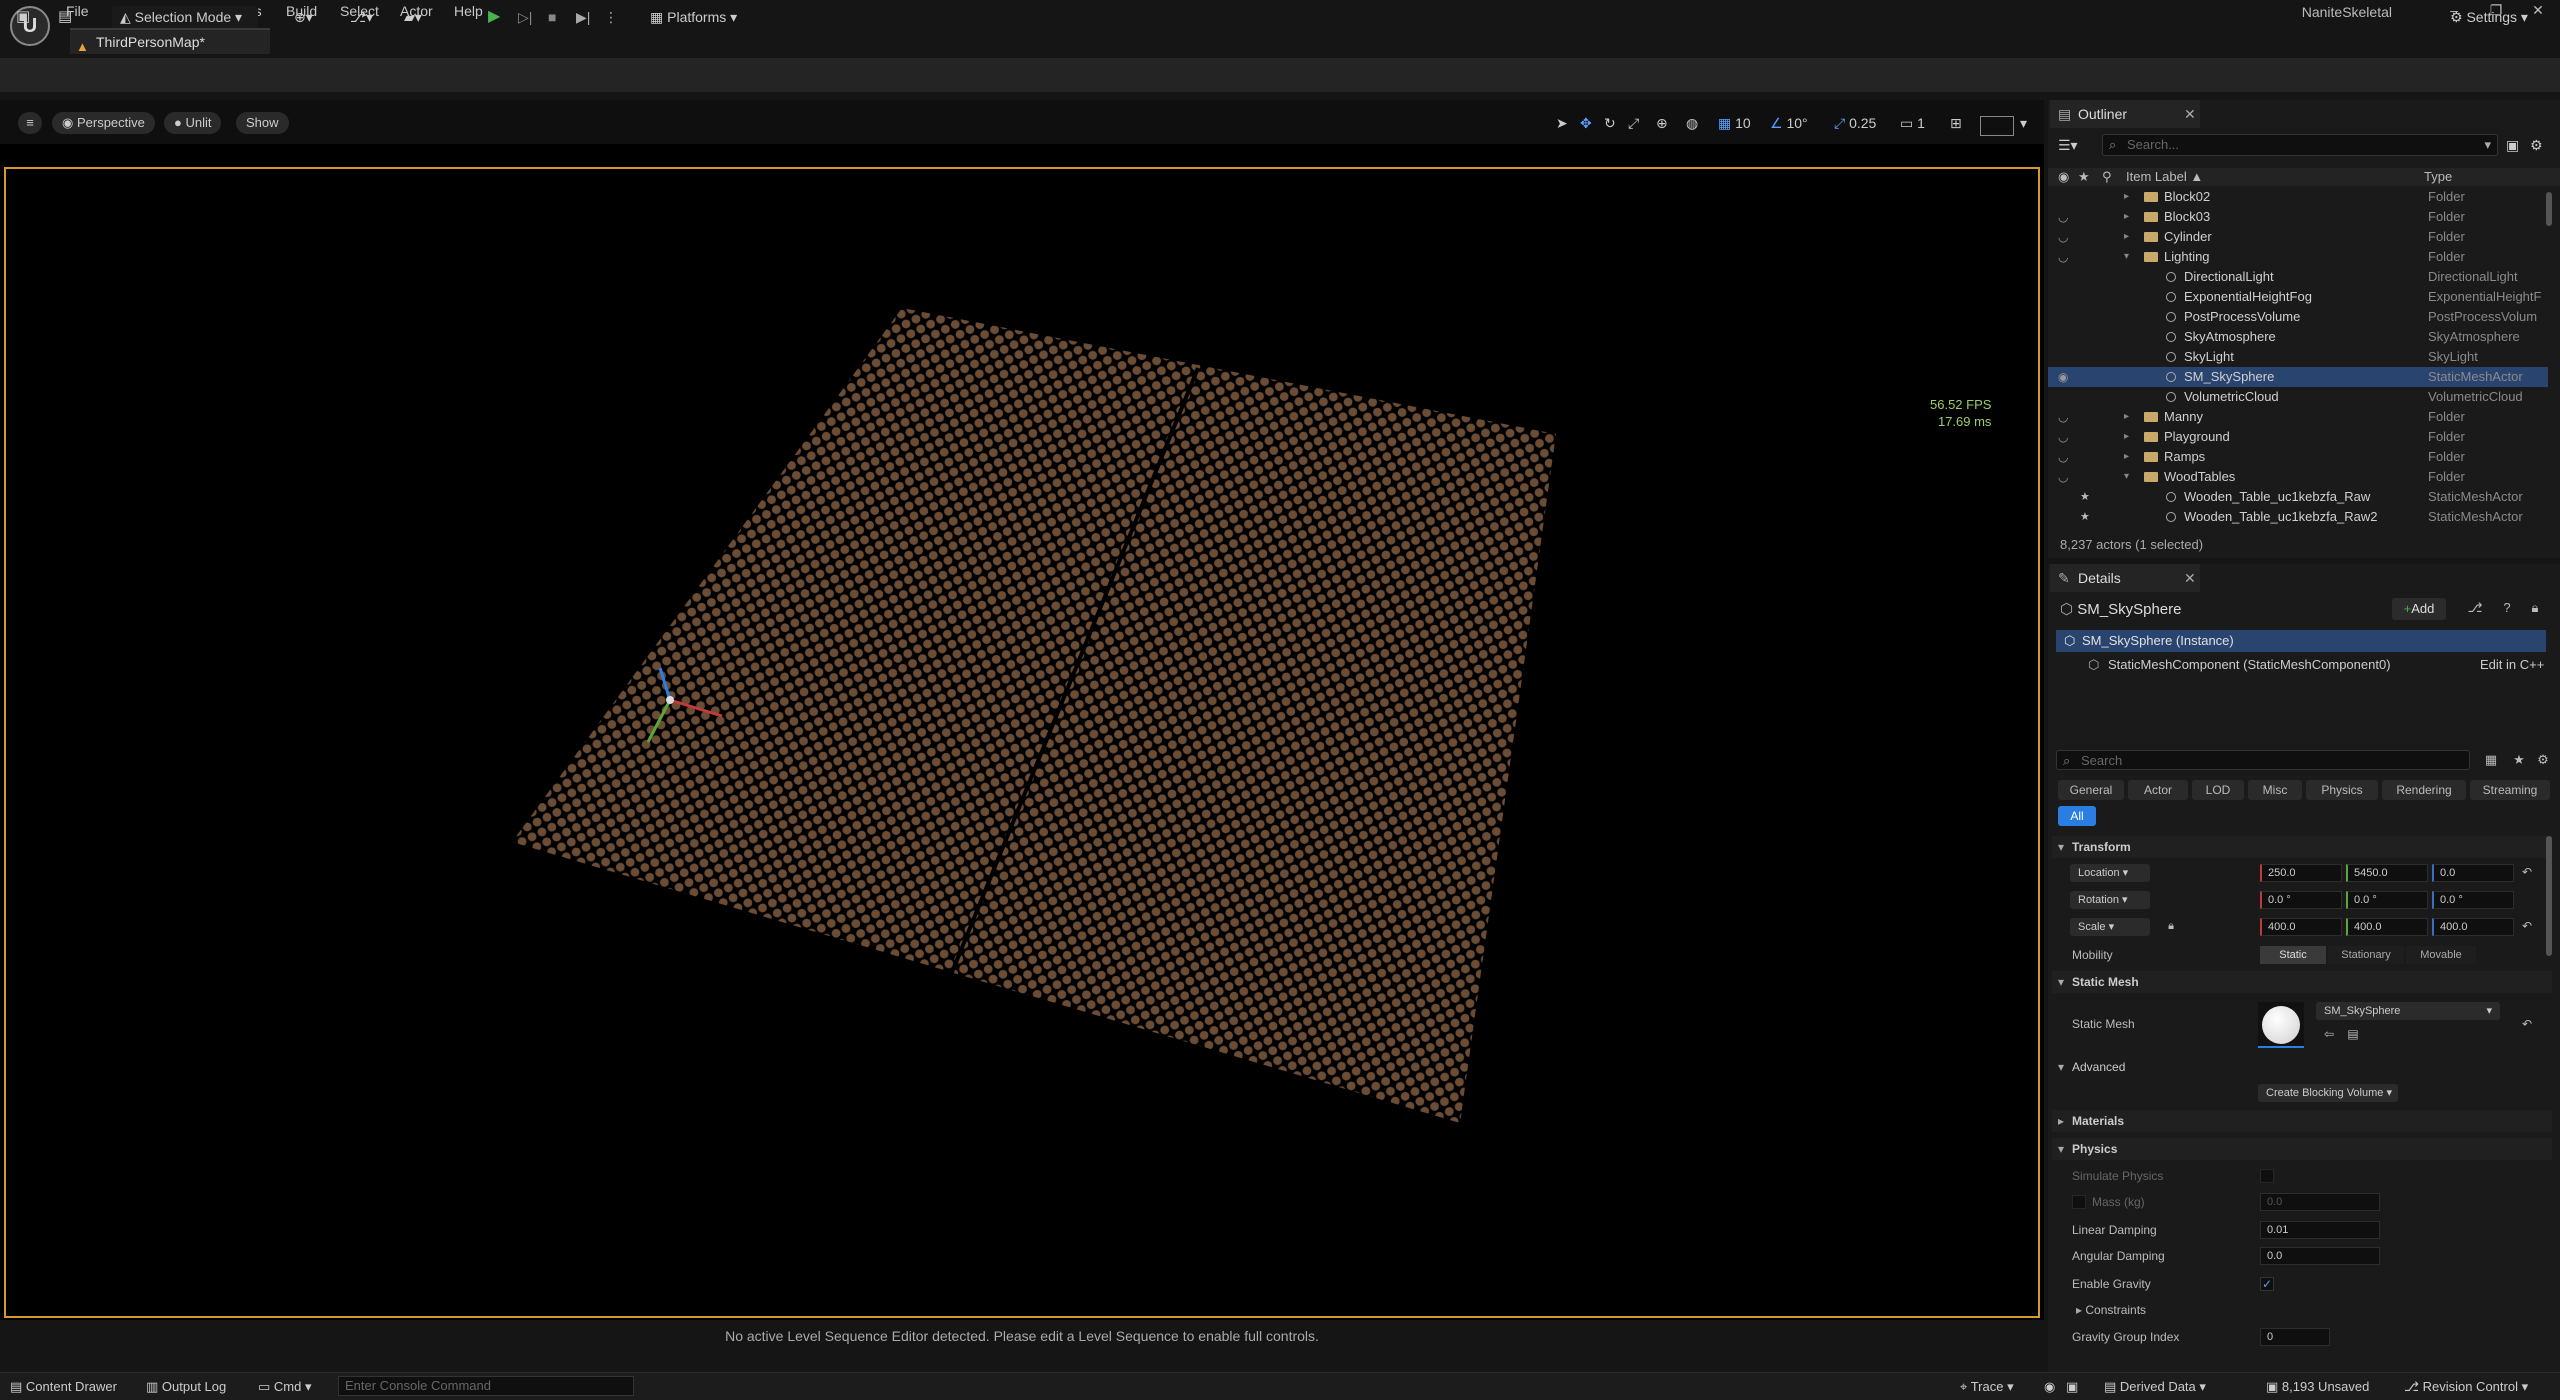 The image size is (2560, 1400). I want to click on simulate-physics-checkbox, so click(2267, 1176).